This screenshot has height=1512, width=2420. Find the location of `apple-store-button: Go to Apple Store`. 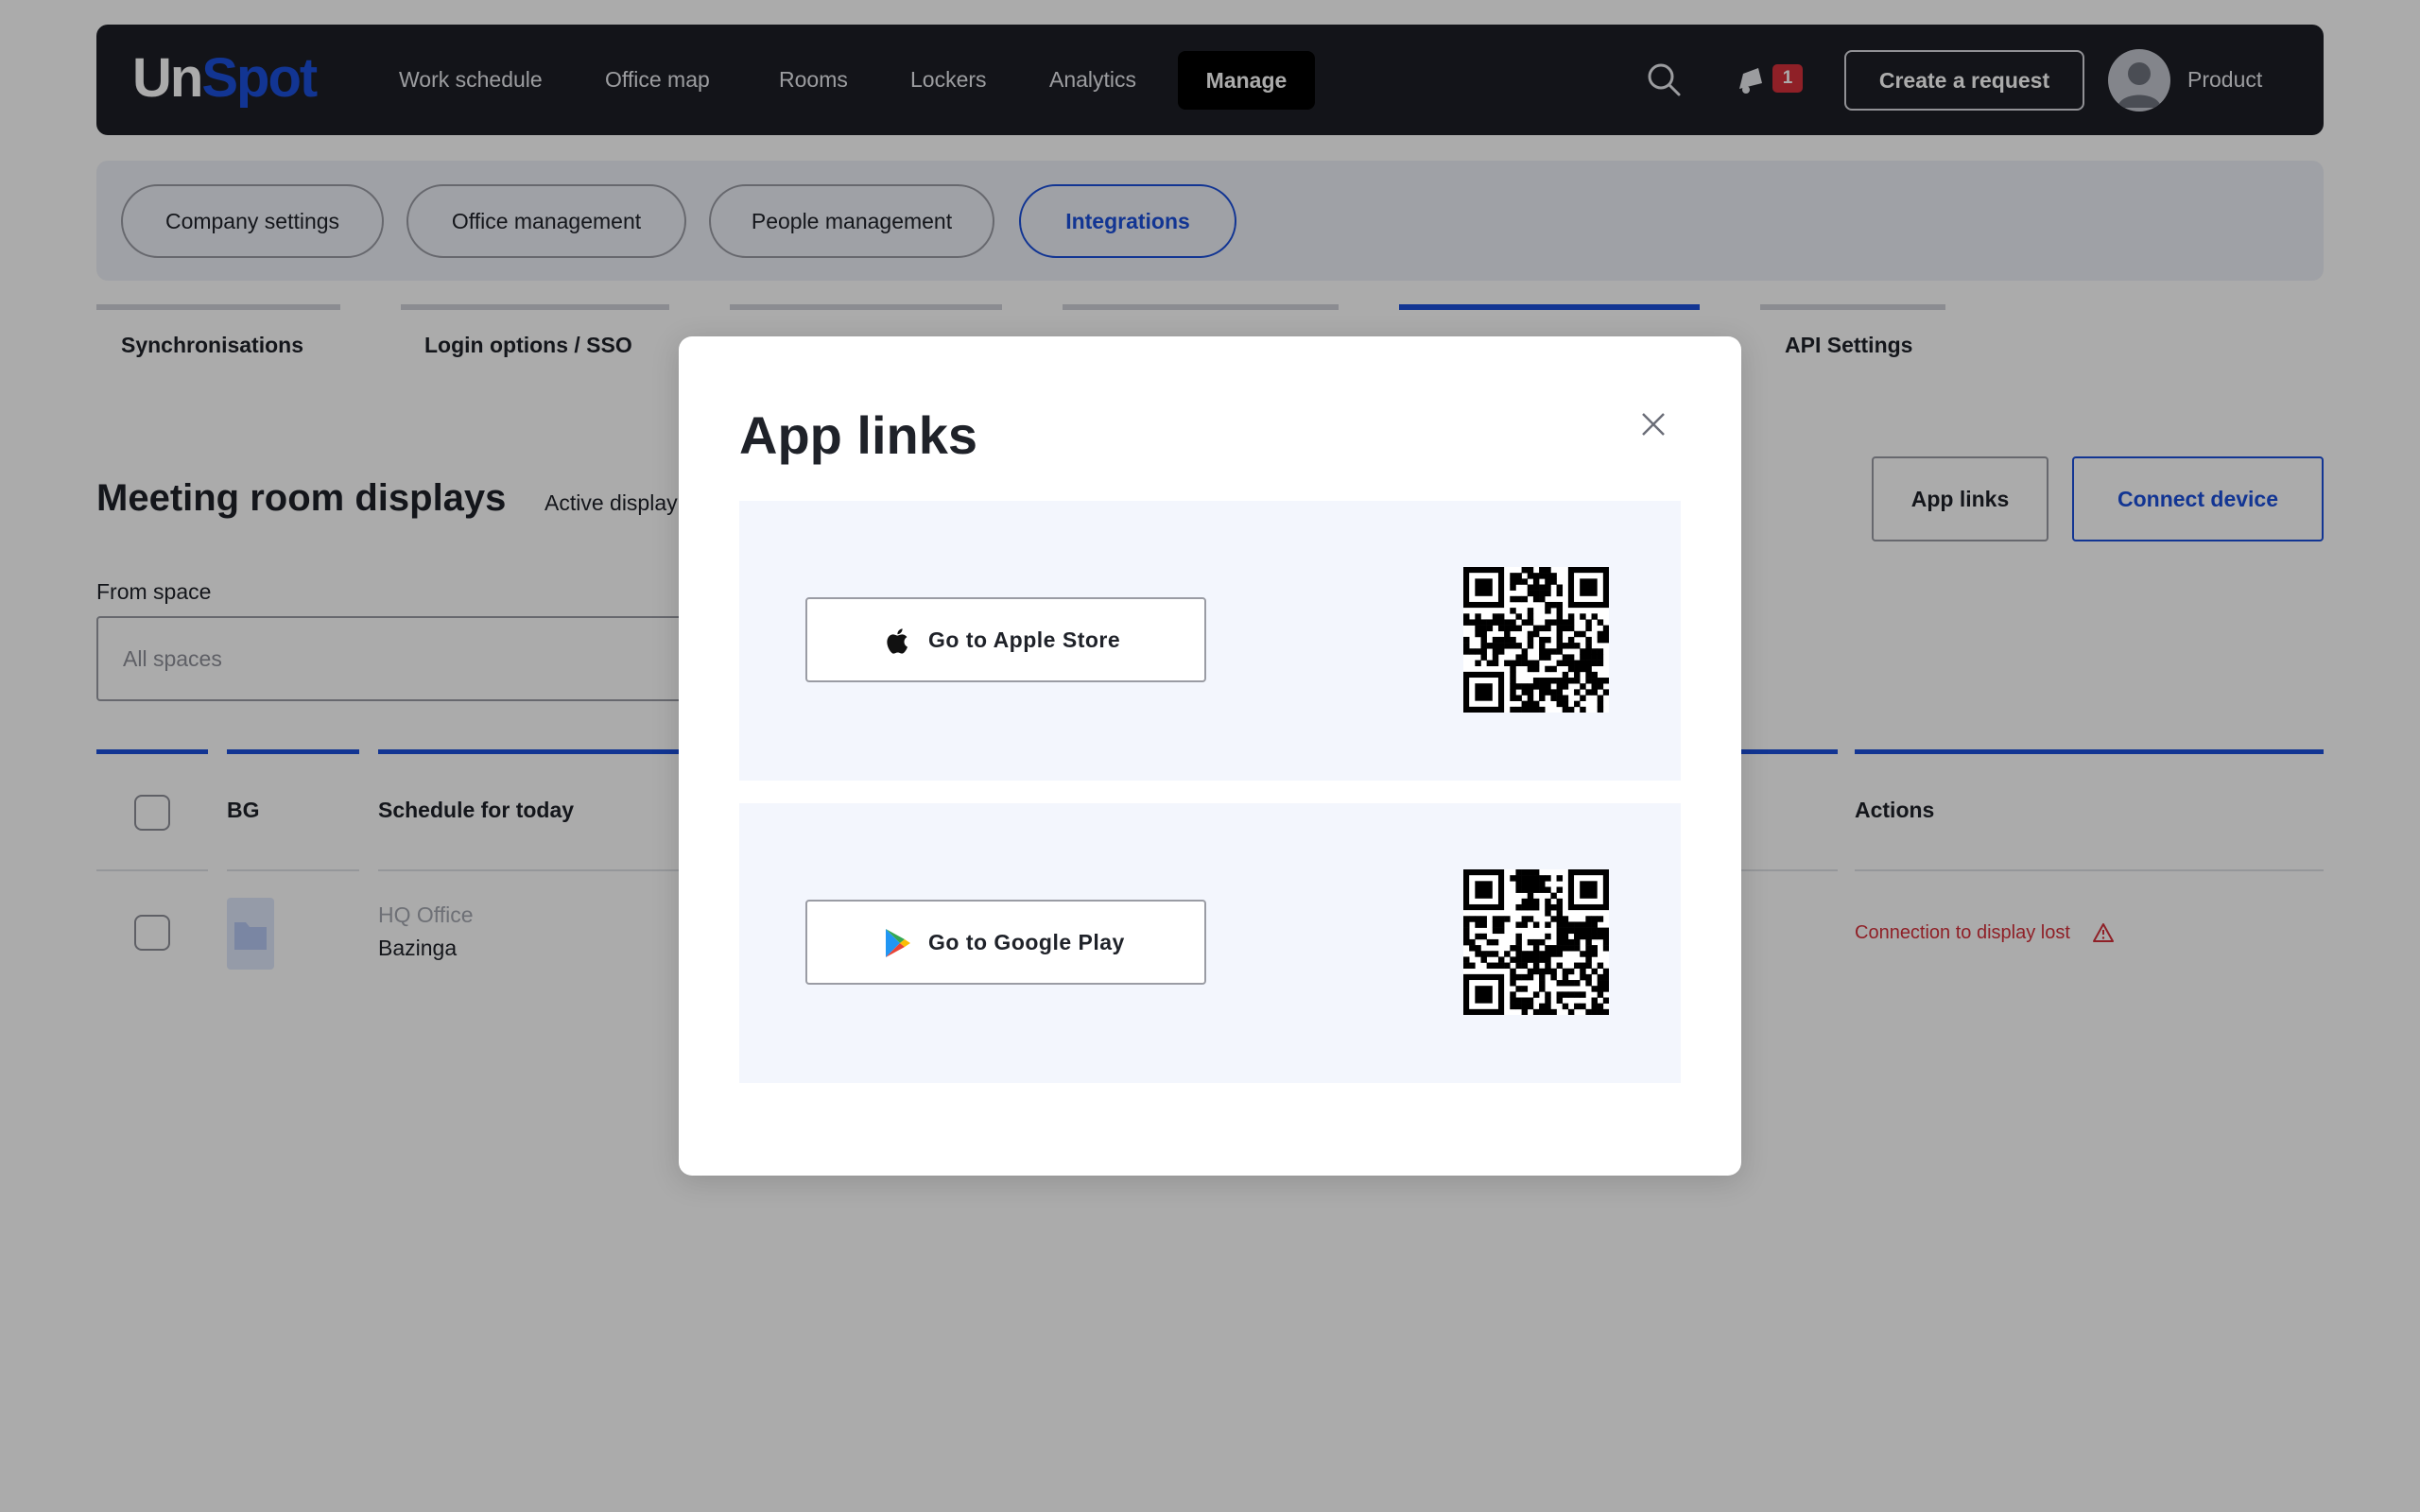

apple-store-button: Go to Apple Store is located at coordinates (1005, 639).